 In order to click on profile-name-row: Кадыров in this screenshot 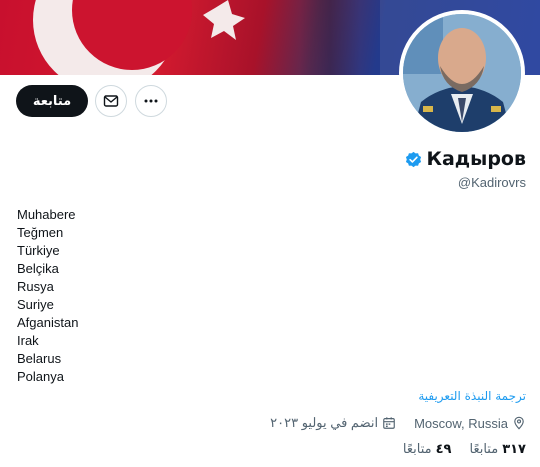, I will do `click(465, 159)`.